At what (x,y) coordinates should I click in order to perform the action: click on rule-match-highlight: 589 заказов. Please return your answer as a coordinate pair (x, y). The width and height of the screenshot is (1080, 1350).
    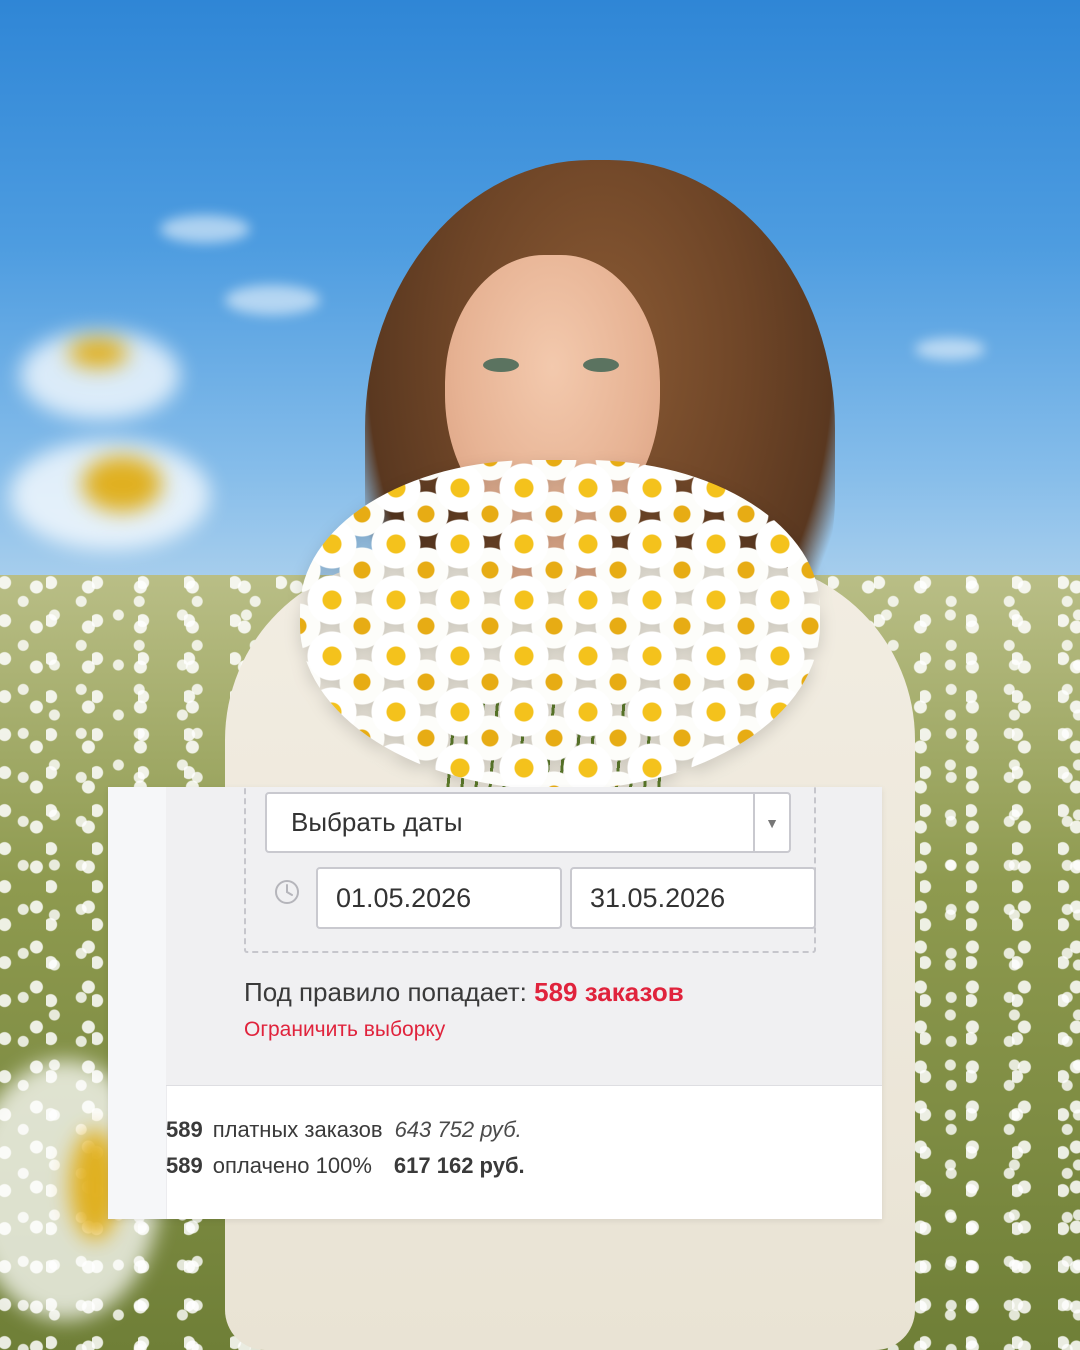
    Looking at the image, I should click on (609, 992).